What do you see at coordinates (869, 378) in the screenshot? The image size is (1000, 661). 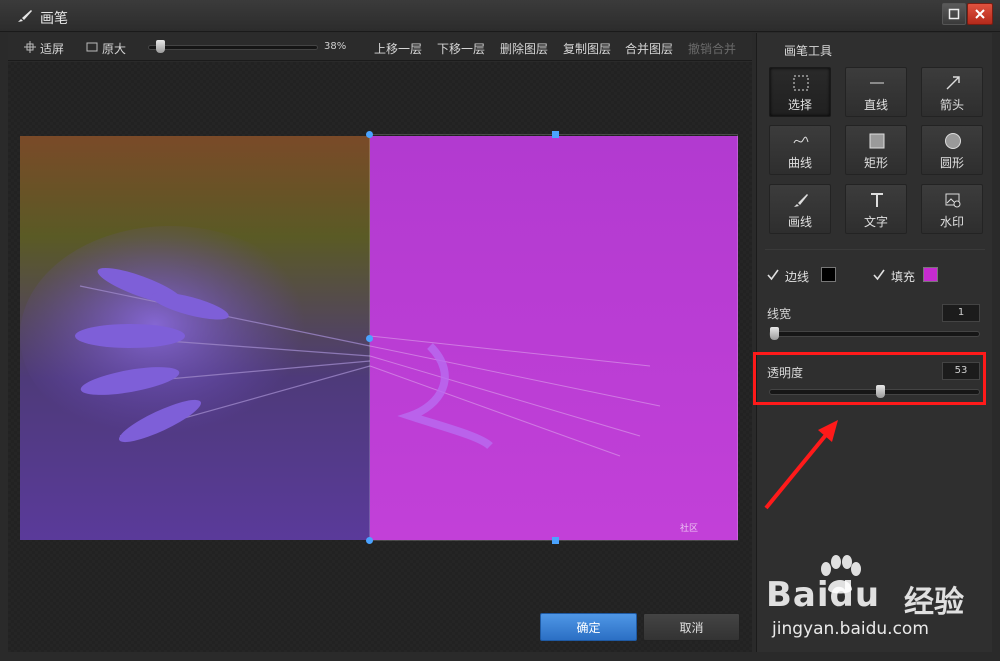 I see `annotation-highlight-box` at bounding box center [869, 378].